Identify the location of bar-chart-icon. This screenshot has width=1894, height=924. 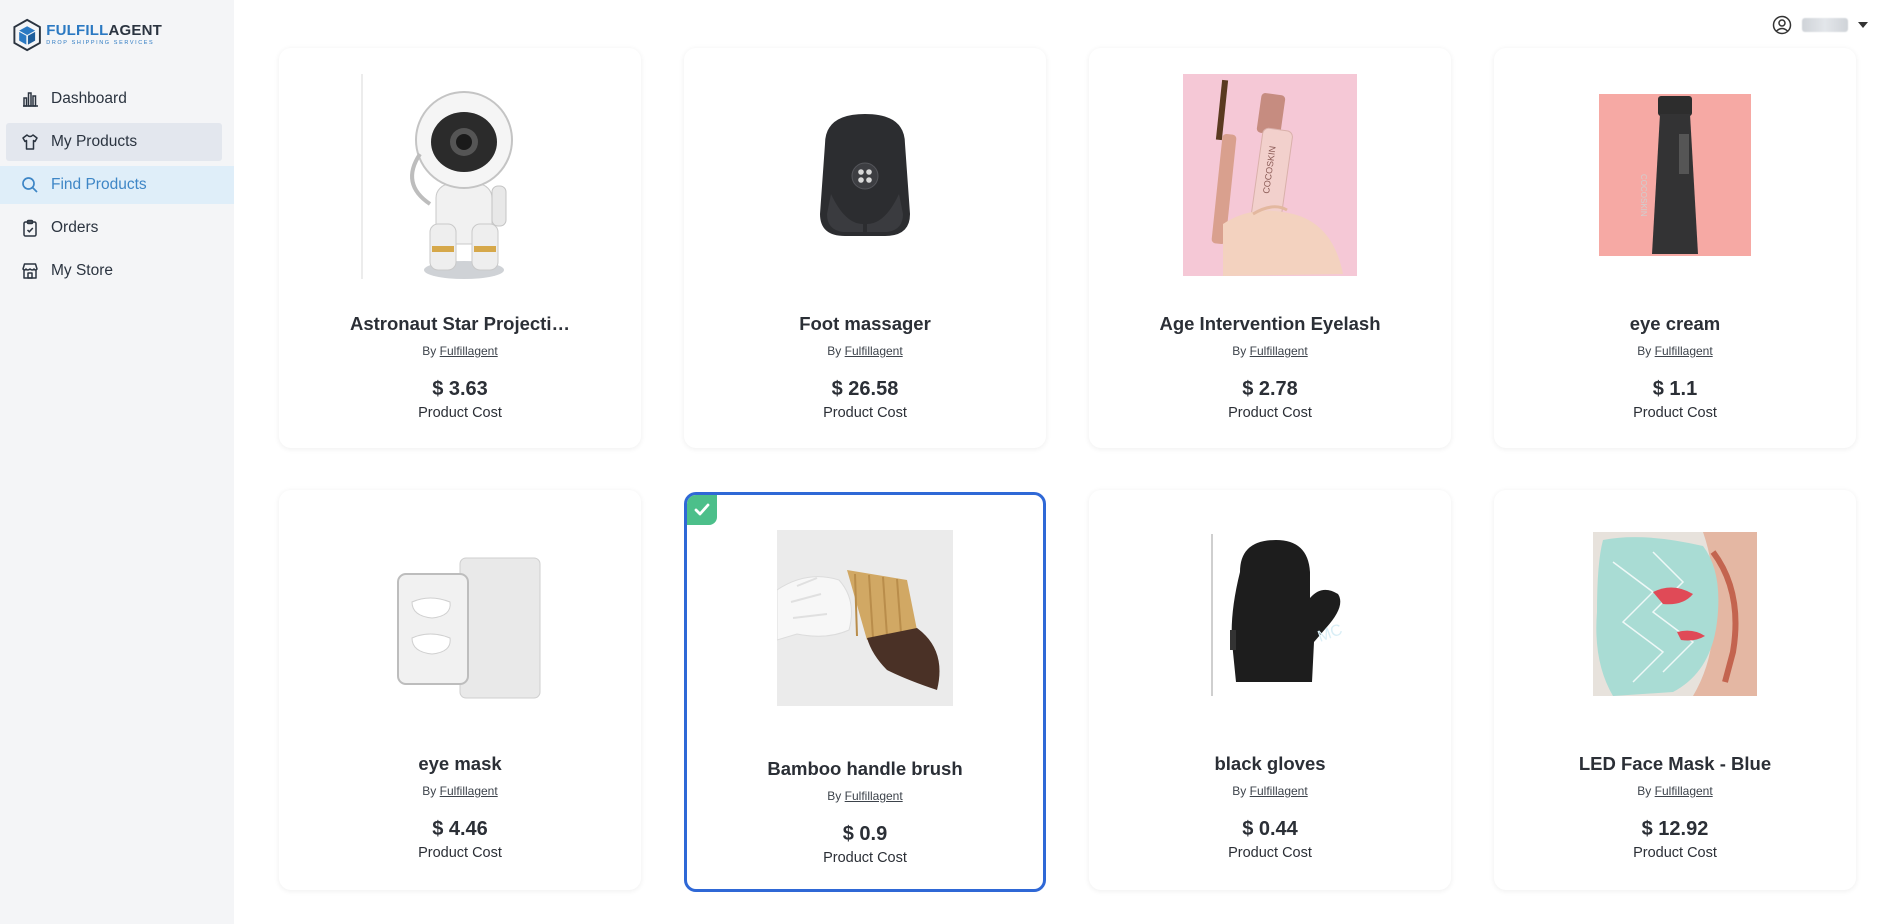
(30, 99).